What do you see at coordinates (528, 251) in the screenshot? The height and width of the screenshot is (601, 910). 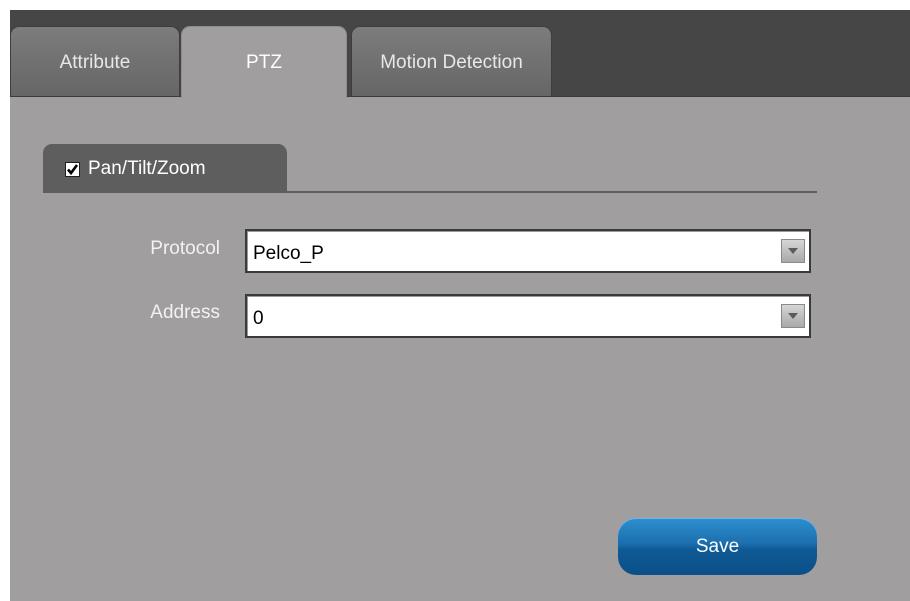 I see `protocol-select: Pelco_P` at bounding box center [528, 251].